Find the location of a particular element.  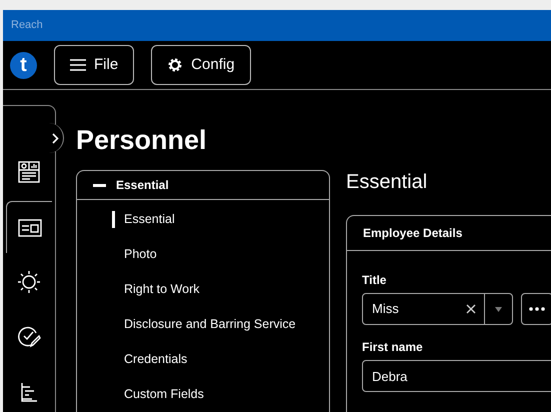

menu-icon is located at coordinates (78, 65).